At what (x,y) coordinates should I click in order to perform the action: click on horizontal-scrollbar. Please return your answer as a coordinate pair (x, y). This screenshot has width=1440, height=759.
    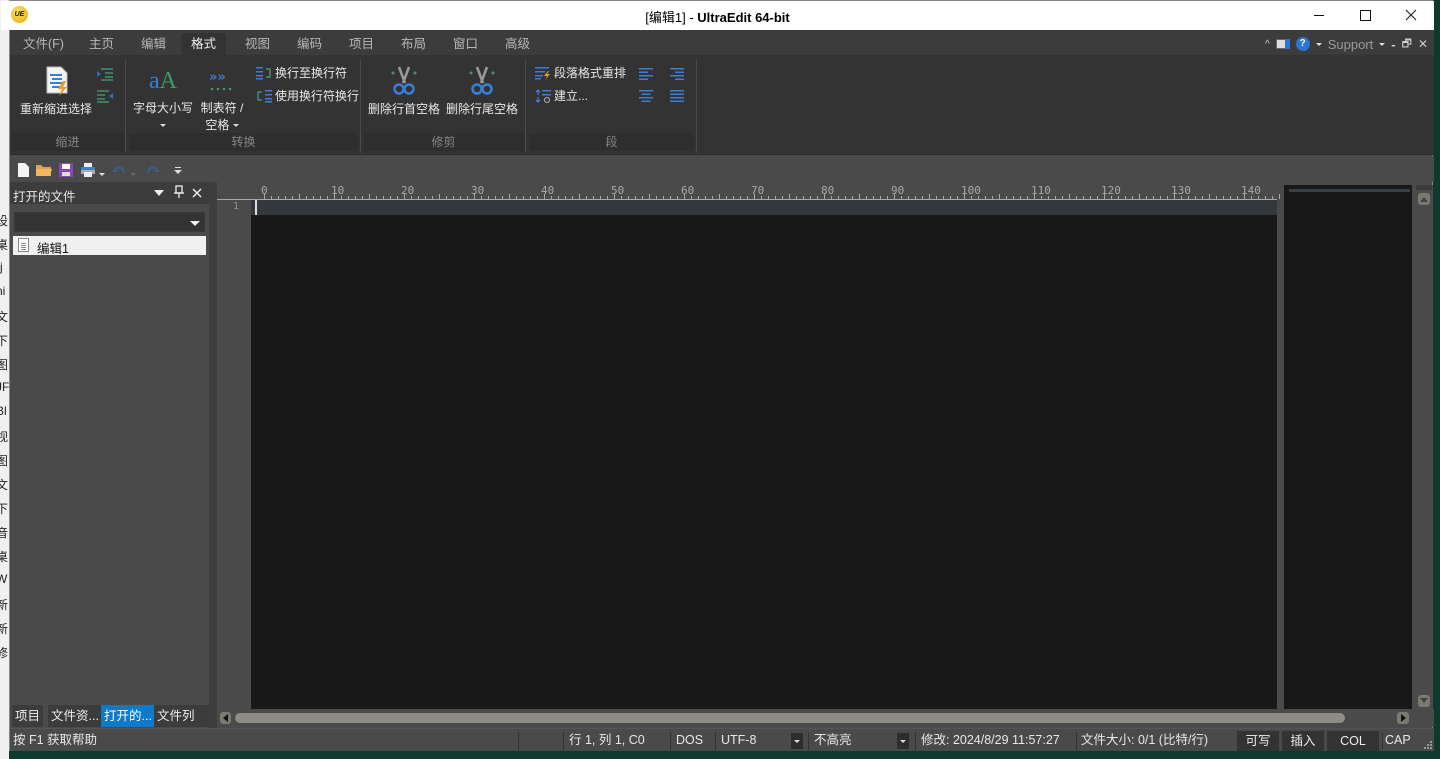
    Looking at the image, I should click on (825, 718).